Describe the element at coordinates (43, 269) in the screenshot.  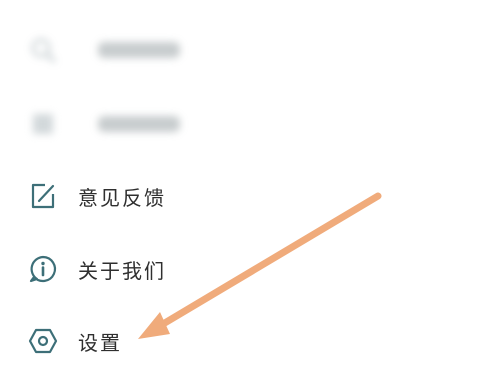
I see `info-icon` at that location.